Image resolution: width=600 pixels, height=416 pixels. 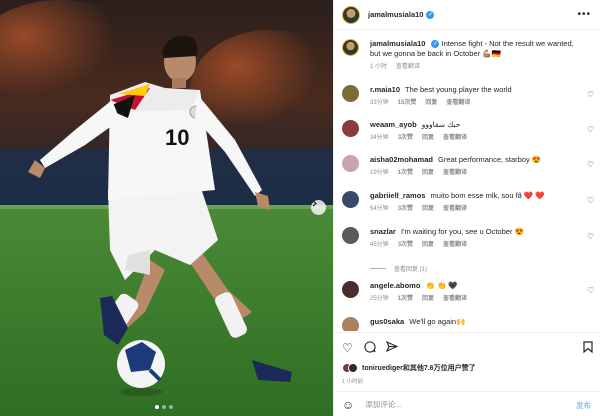 What do you see at coordinates (467, 403) in the screenshot?
I see `add-comment-bar: ☺ 添加评论... 发布` at bounding box center [467, 403].